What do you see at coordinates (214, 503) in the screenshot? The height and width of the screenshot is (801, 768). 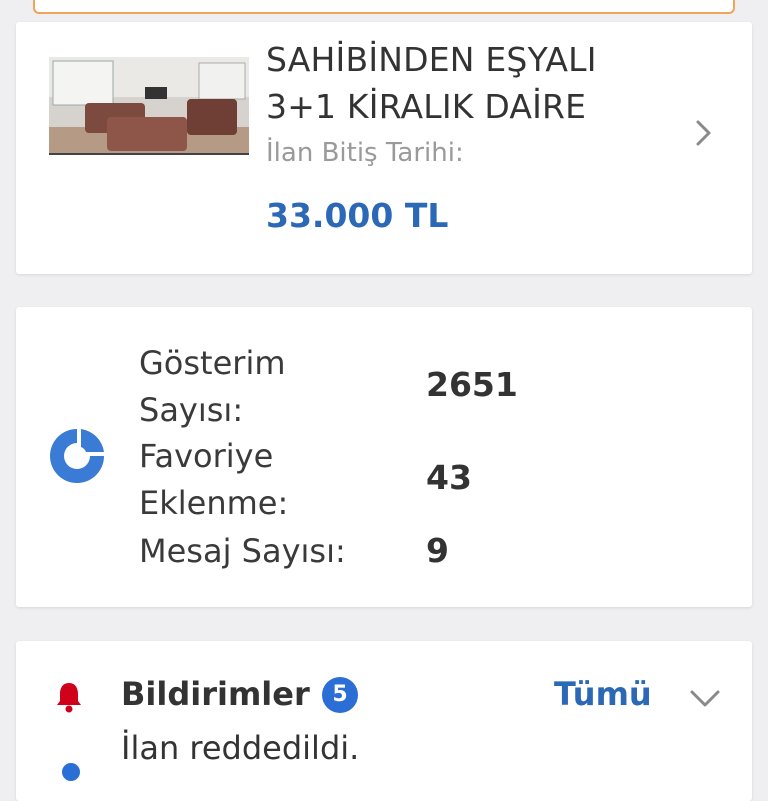 I see `stat-label-line: Eklenme:` at bounding box center [214, 503].